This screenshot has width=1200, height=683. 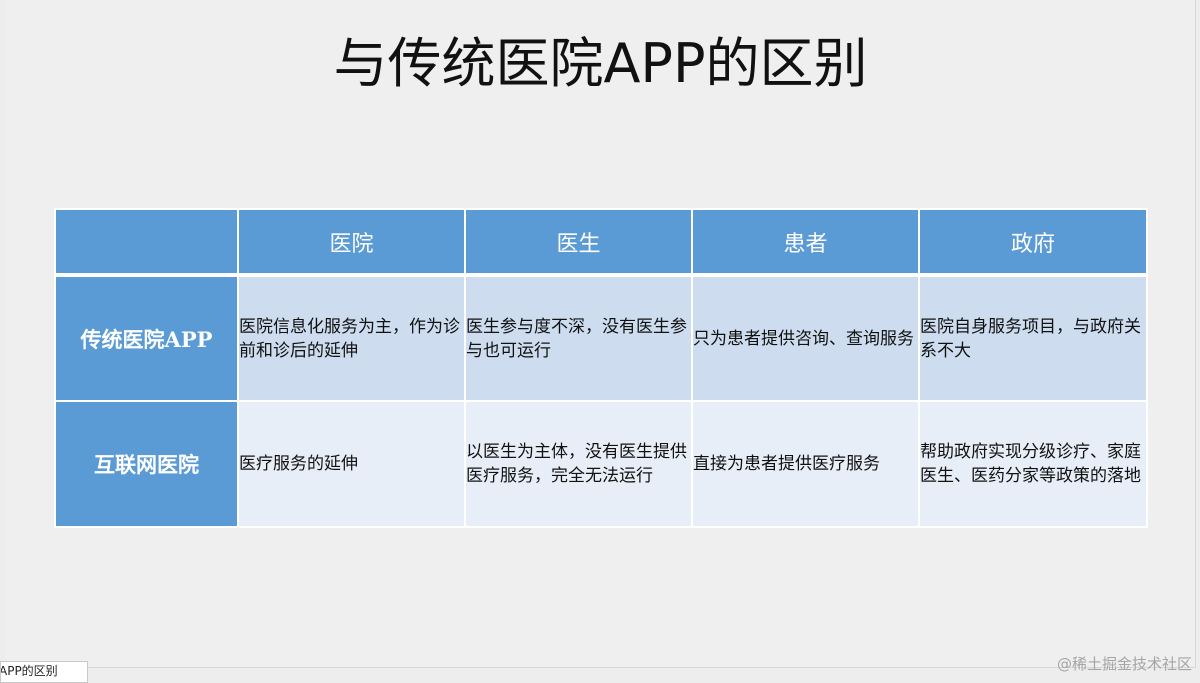 What do you see at coordinates (805, 338) in the screenshot?
I see `cell-traditional-patient: 只为患者提供咨询、查询服务` at bounding box center [805, 338].